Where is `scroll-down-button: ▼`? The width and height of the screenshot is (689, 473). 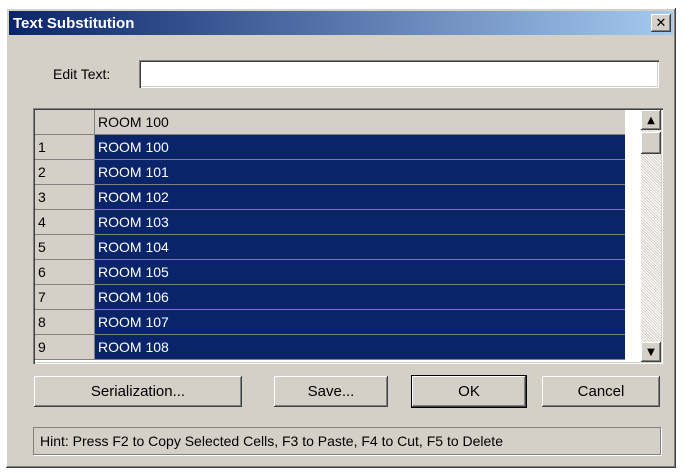 scroll-down-button: ▼ is located at coordinates (651, 352).